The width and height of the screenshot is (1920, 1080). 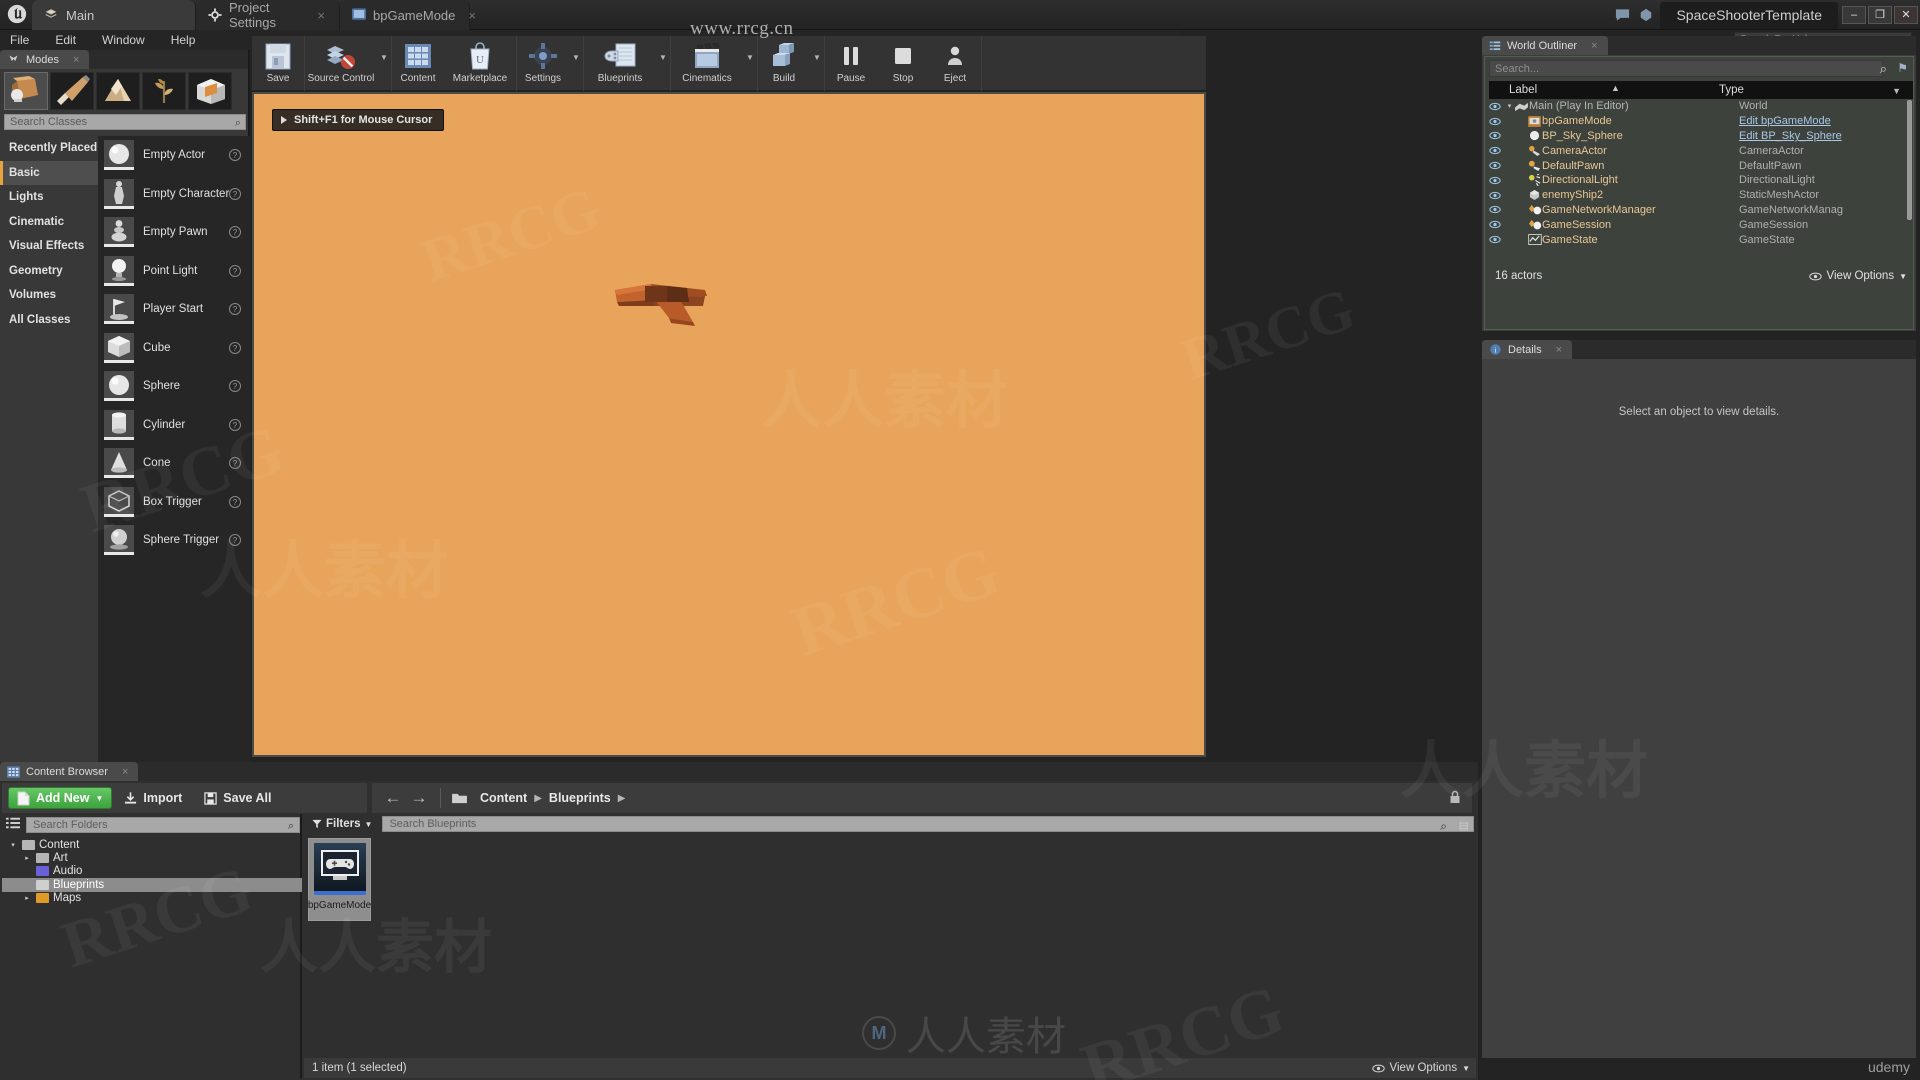 I want to click on mode-category-geometry: Geometry, so click(x=49, y=271).